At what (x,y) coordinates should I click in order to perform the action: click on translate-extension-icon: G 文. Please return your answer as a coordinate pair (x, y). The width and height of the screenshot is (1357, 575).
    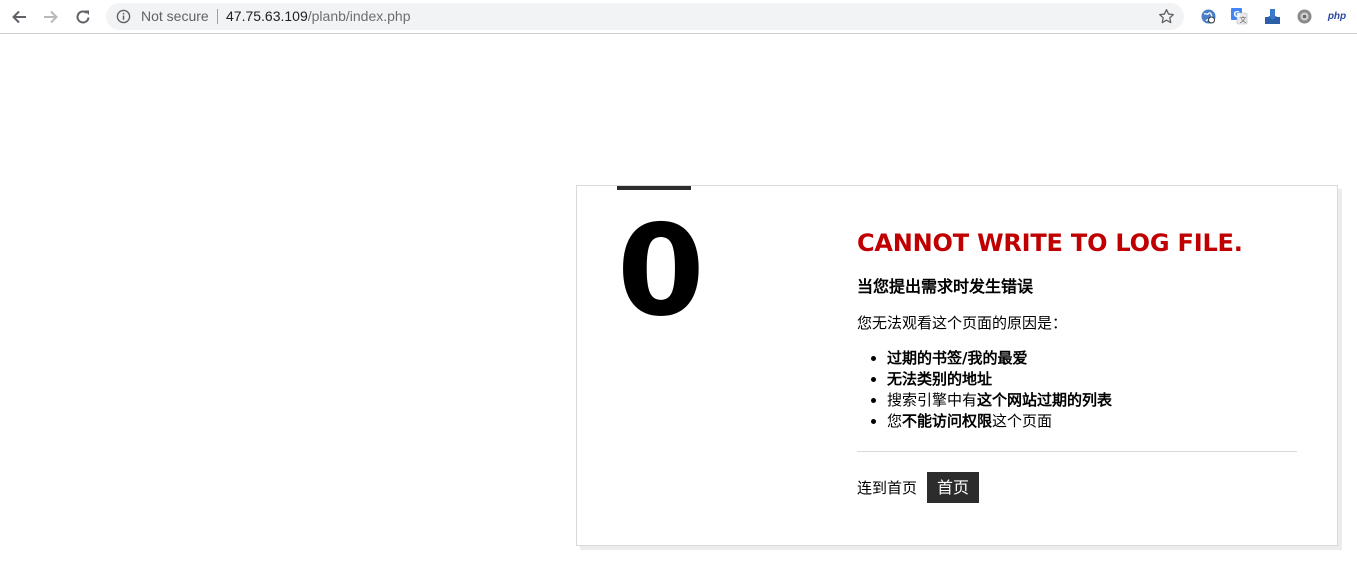
    Looking at the image, I should click on (1239, 16).